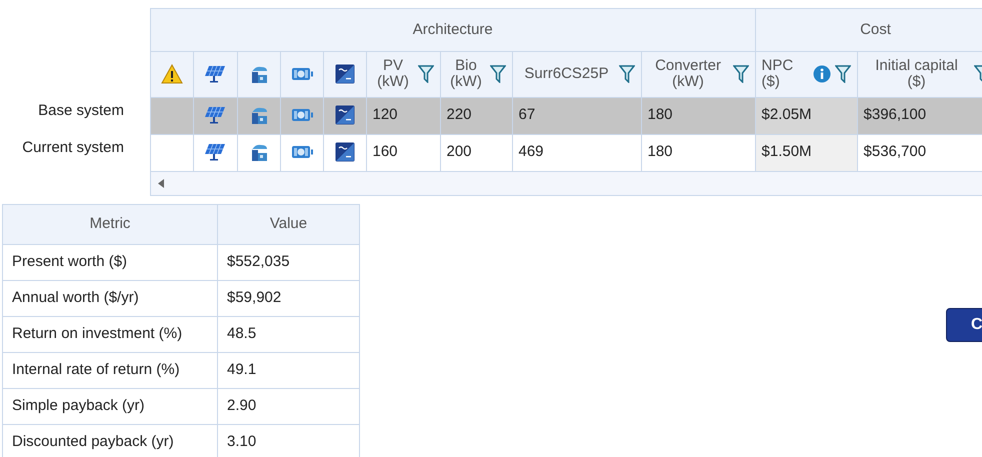  I want to click on table-cell: Return on investment (%), so click(110, 334).